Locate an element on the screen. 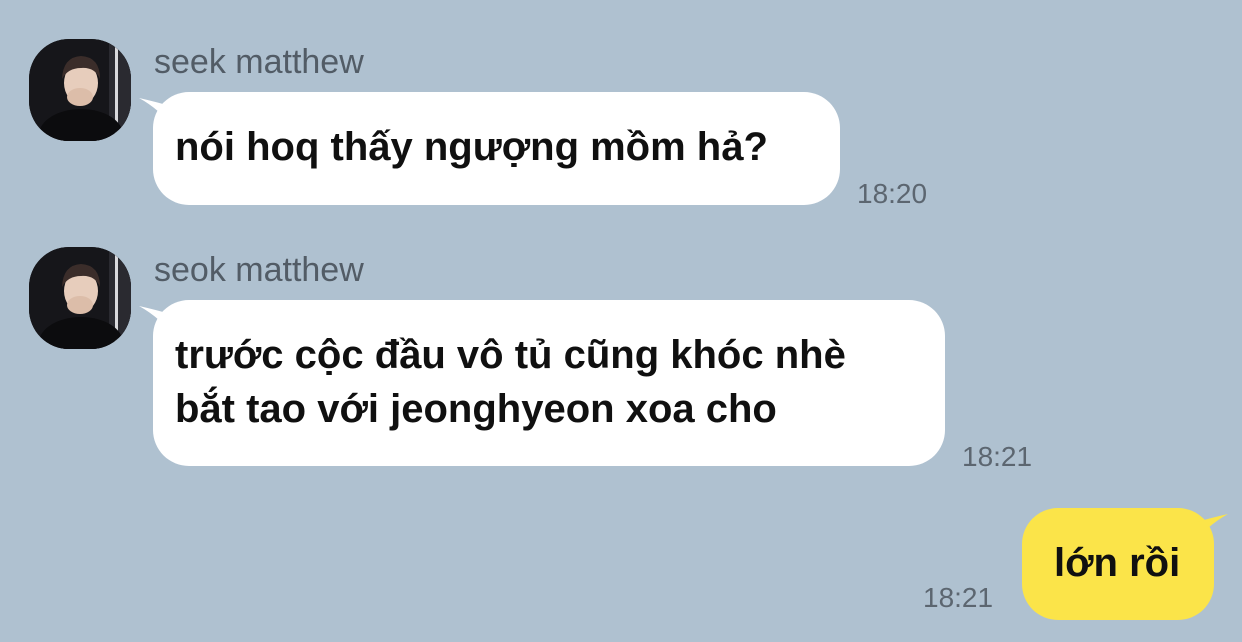 This screenshot has height=642, width=1242. message-bubble: nói hoq thấy ngượng mồm hả? is located at coordinates (489, 148).